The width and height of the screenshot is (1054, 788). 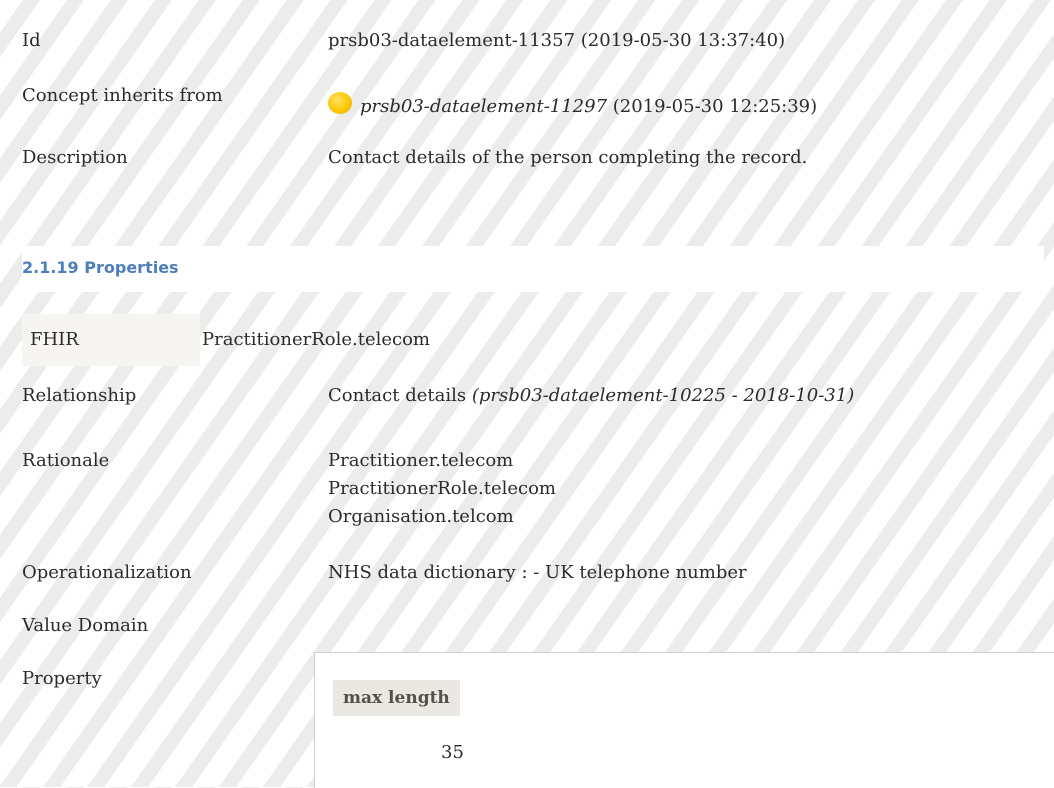 I want to click on property-label: Property, so click(x=62, y=678).